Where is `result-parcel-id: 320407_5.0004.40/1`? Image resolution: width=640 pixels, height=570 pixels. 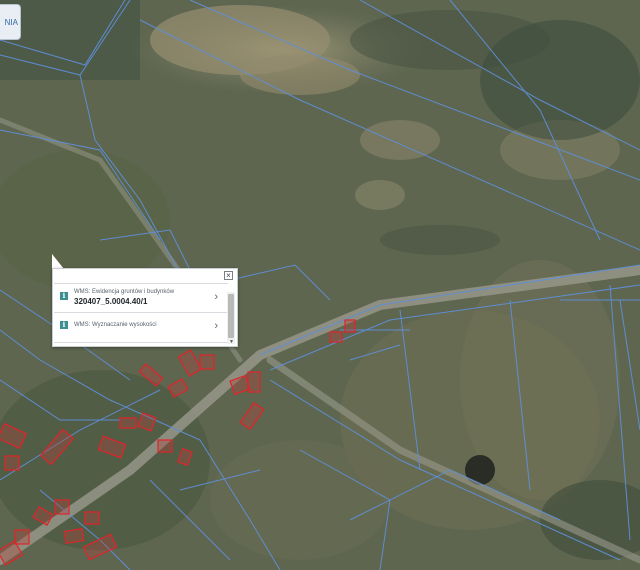 result-parcel-id: 320407_5.0004.40/1 is located at coordinates (111, 301).